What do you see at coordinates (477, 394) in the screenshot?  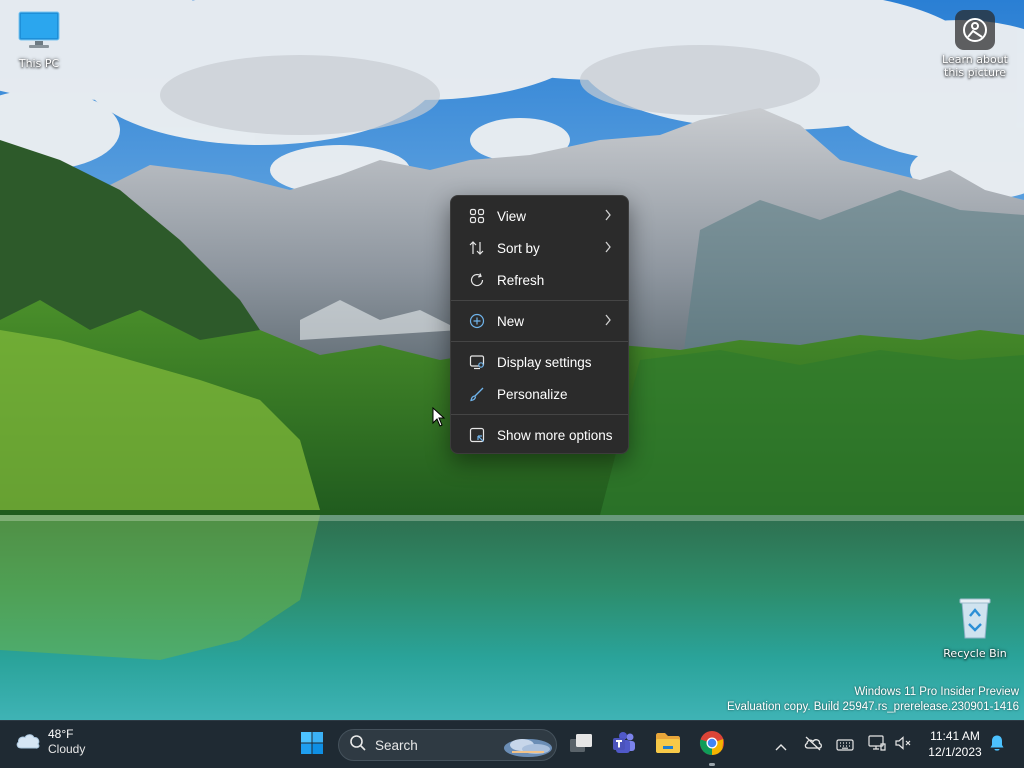 I see `brush-icon` at bounding box center [477, 394].